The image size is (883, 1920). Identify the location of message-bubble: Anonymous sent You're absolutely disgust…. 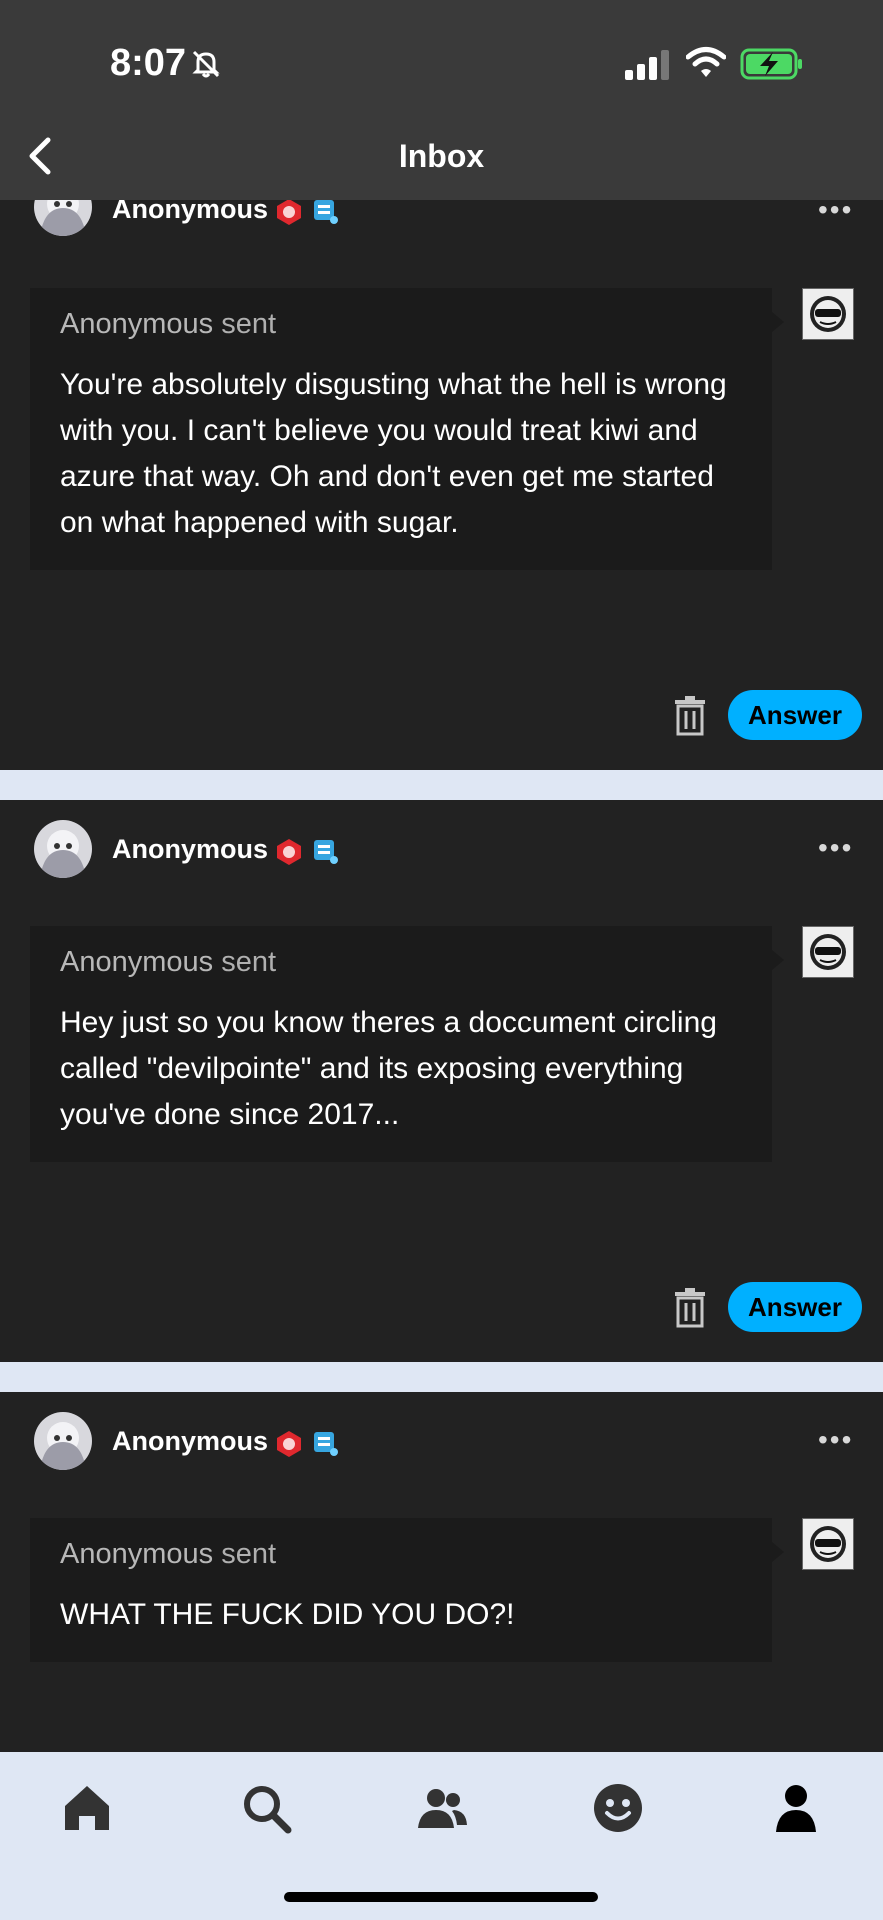
(407, 429).